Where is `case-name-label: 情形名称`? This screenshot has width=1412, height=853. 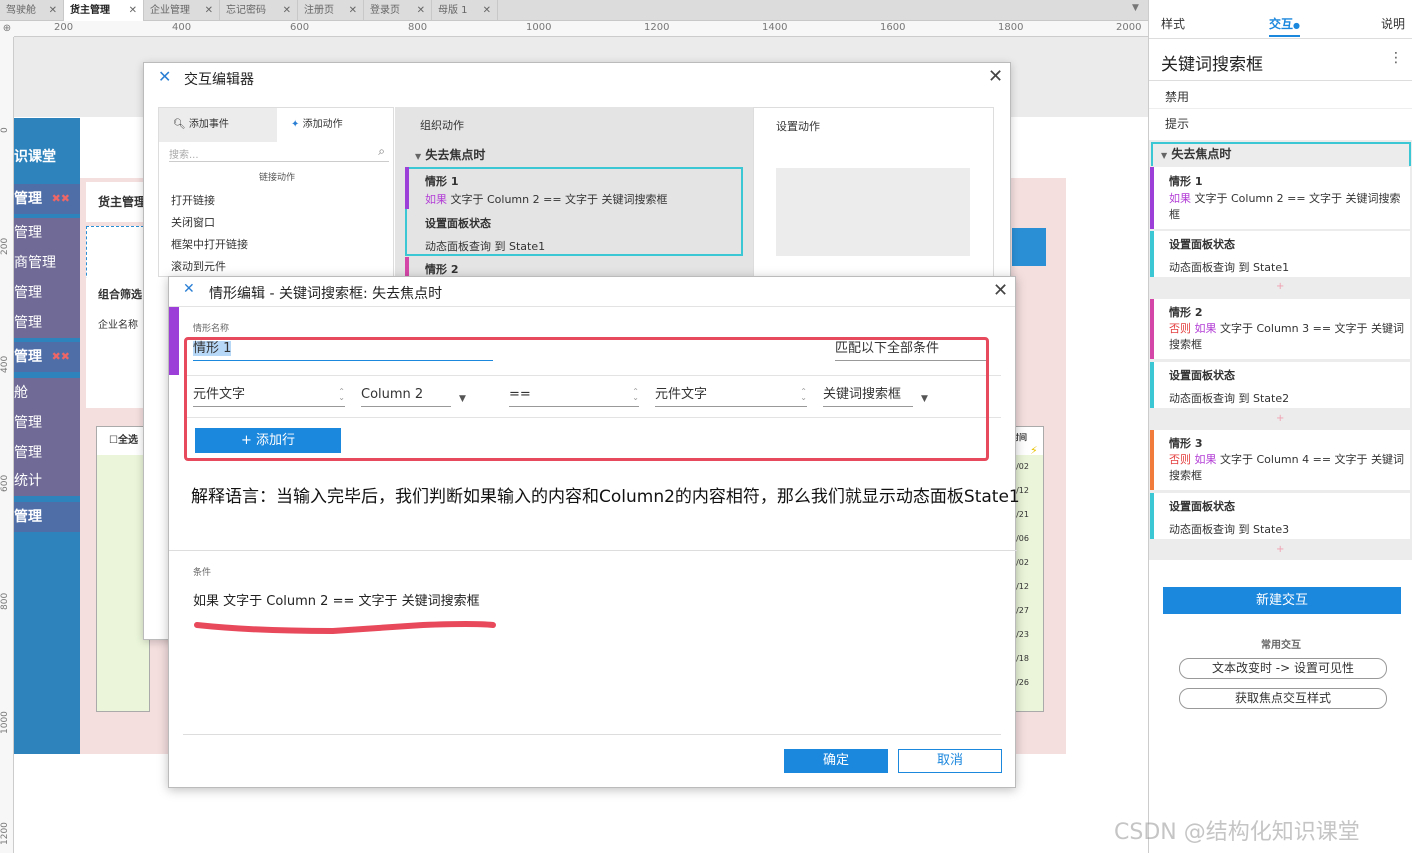
case-name-label: 情形名称 is located at coordinates (211, 329).